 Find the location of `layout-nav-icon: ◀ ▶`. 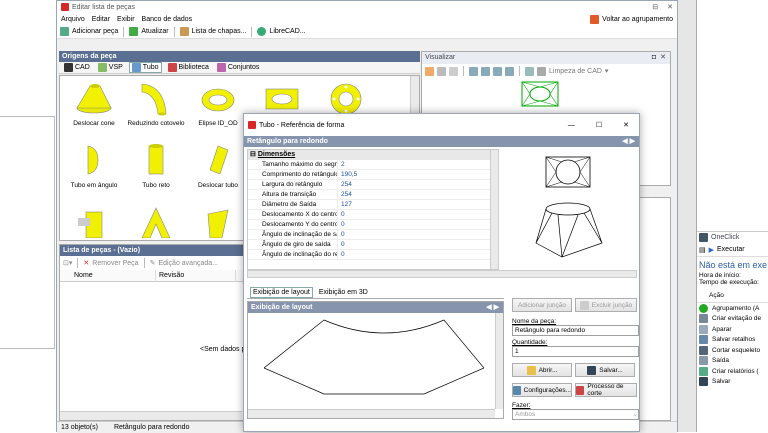

layout-nav-icon: ◀ ▶ is located at coordinates (492, 307).